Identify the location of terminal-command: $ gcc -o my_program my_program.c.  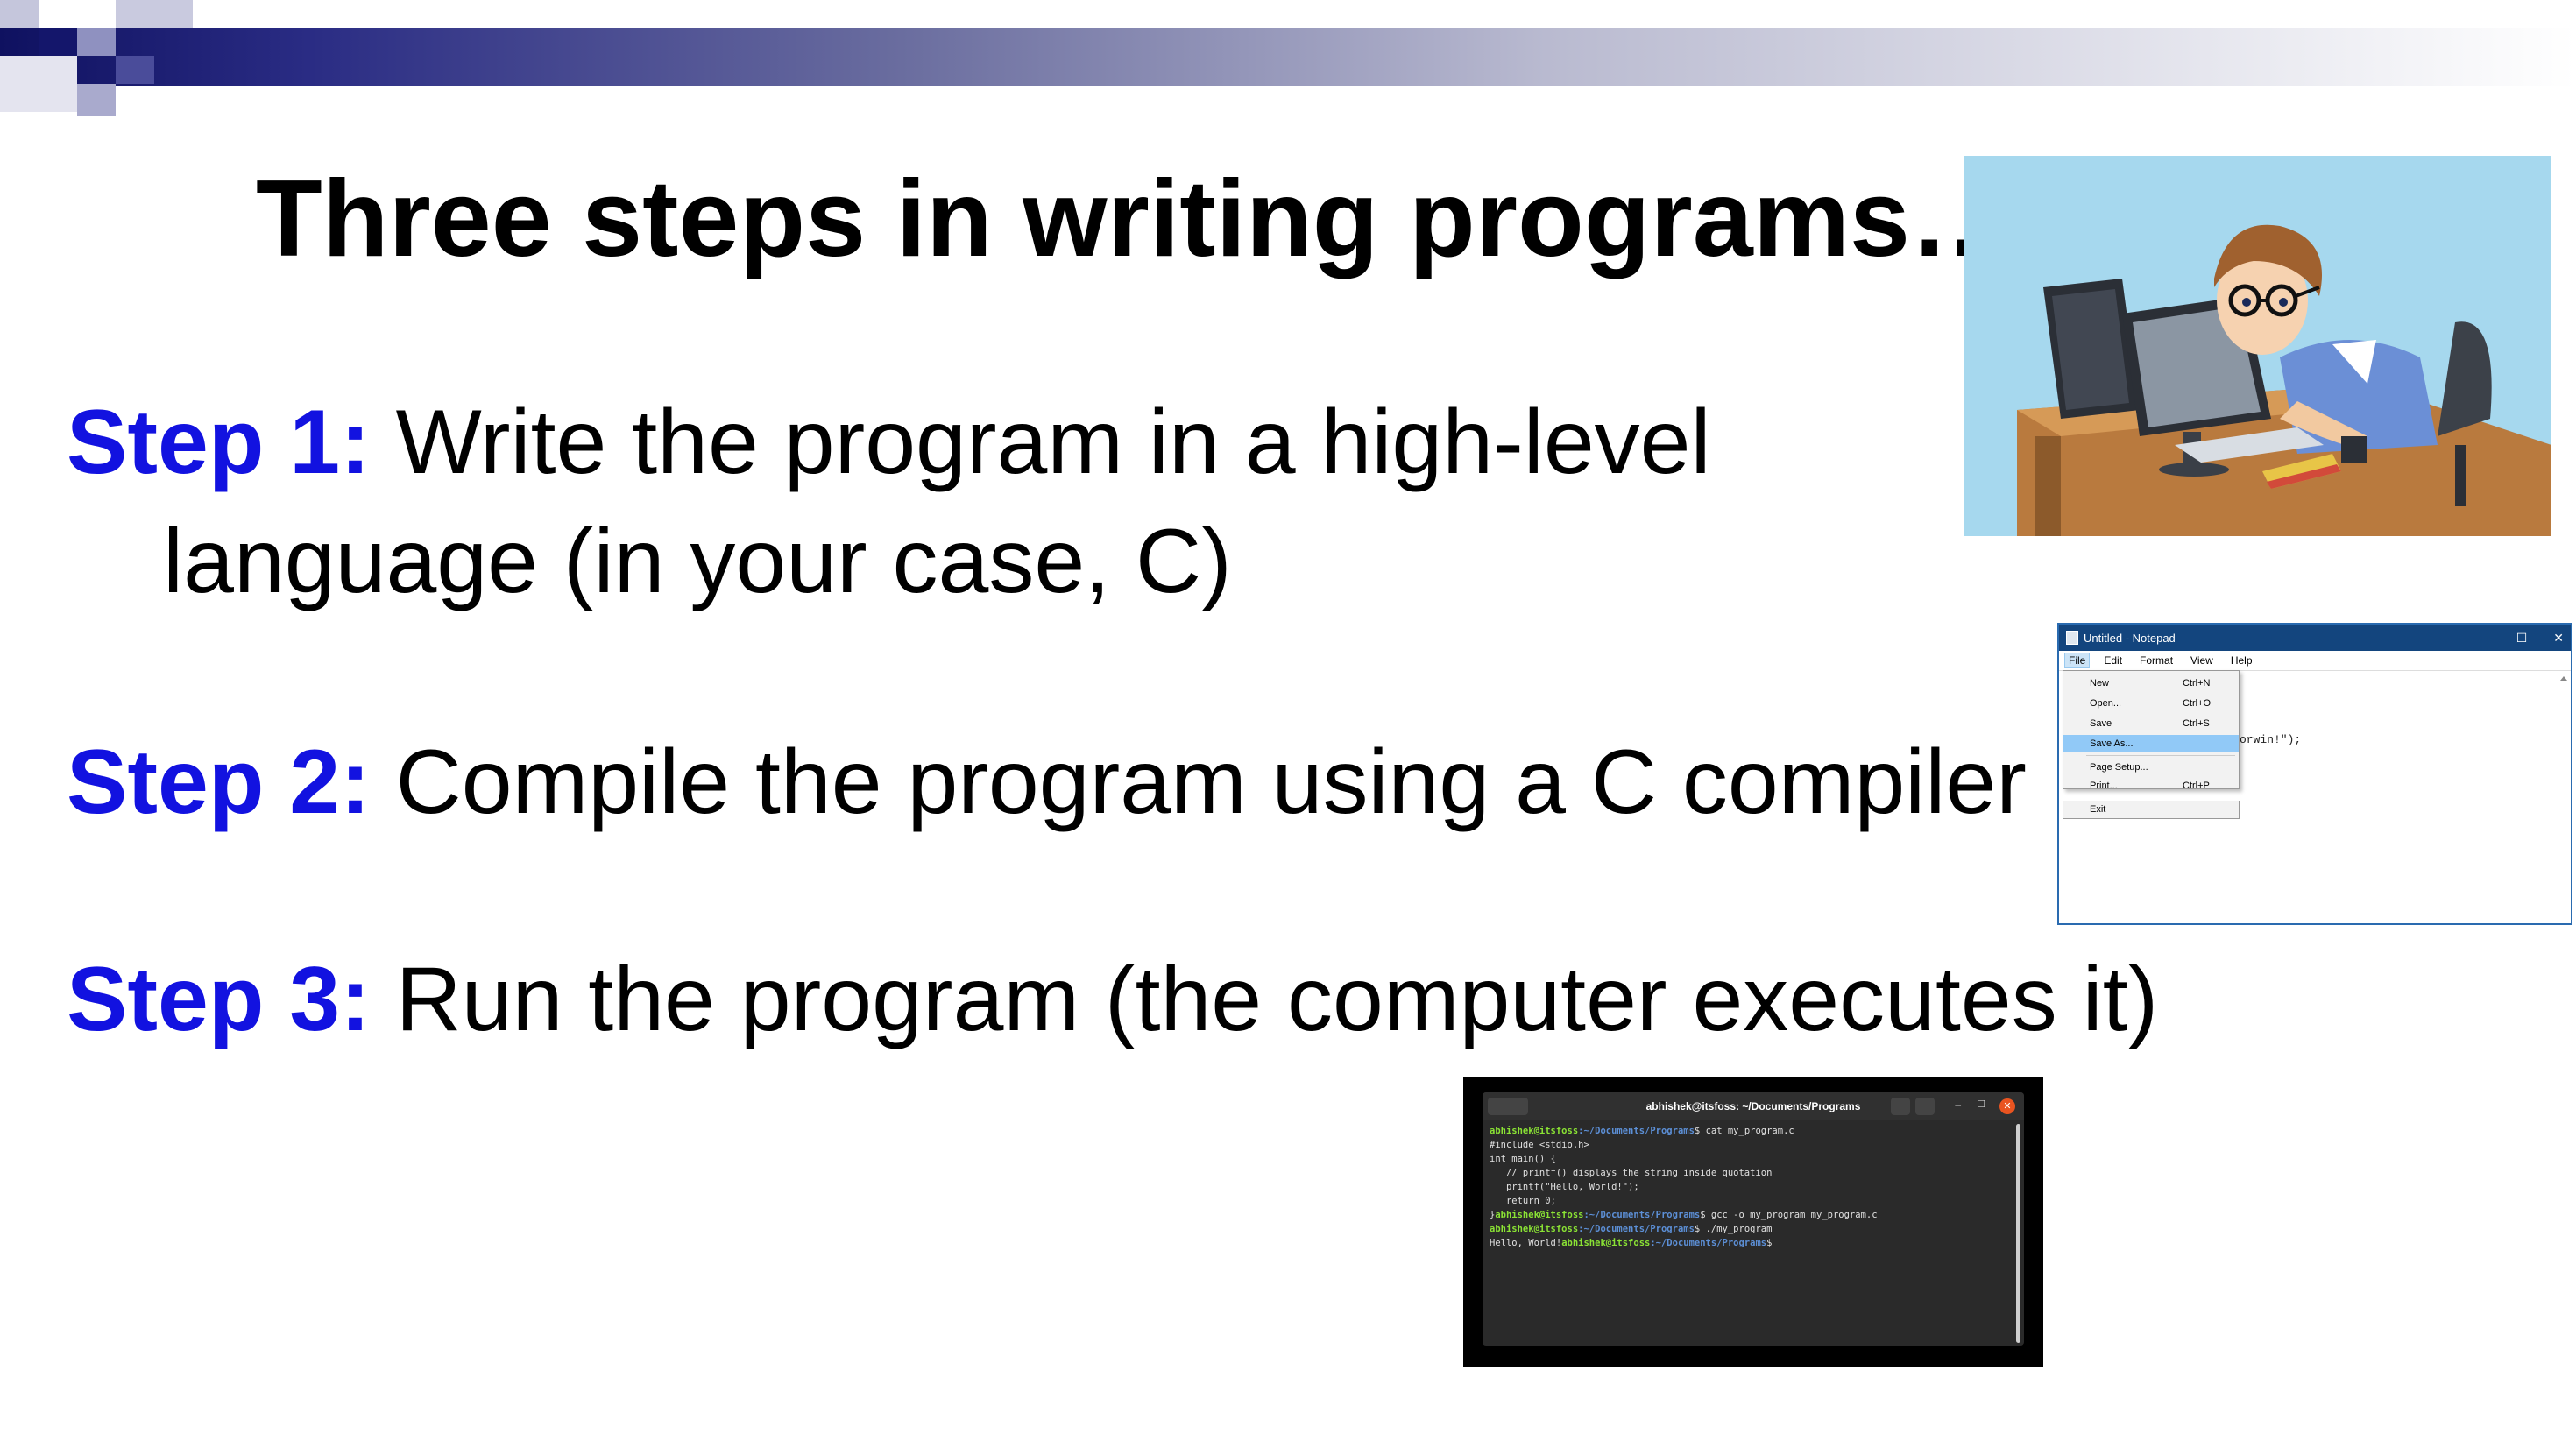
(1789, 1215).